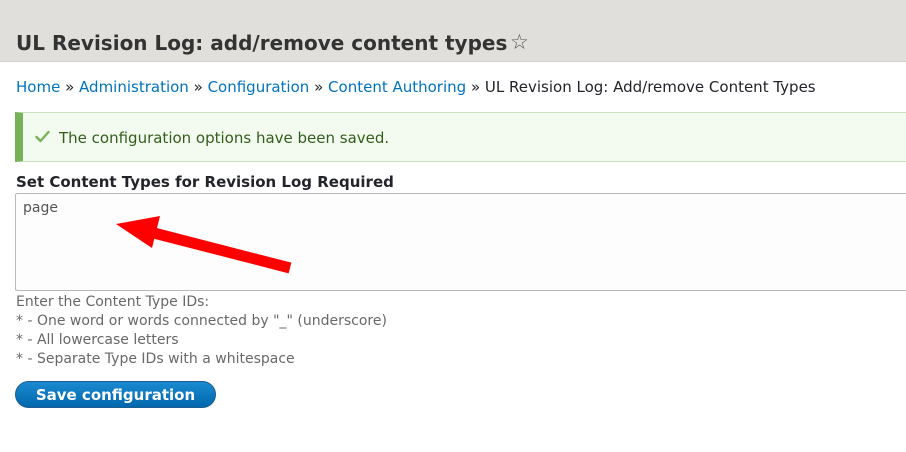 Image resolution: width=906 pixels, height=452 pixels. What do you see at coordinates (134, 87) in the screenshot?
I see `breadcrumb-link-administration: Administration` at bounding box center [134, 87].